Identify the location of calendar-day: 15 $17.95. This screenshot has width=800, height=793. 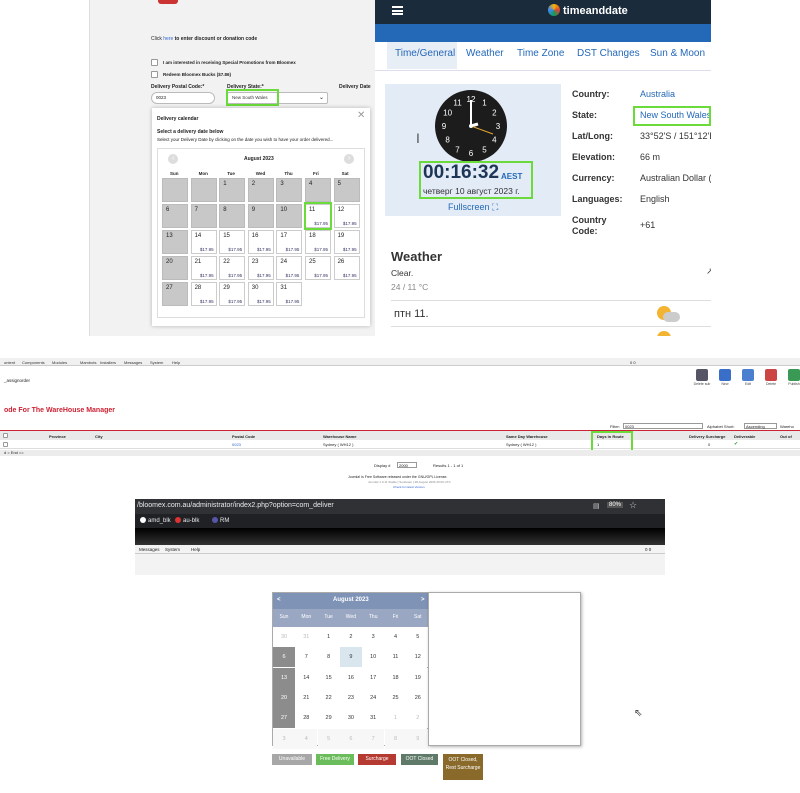
(232, 242).